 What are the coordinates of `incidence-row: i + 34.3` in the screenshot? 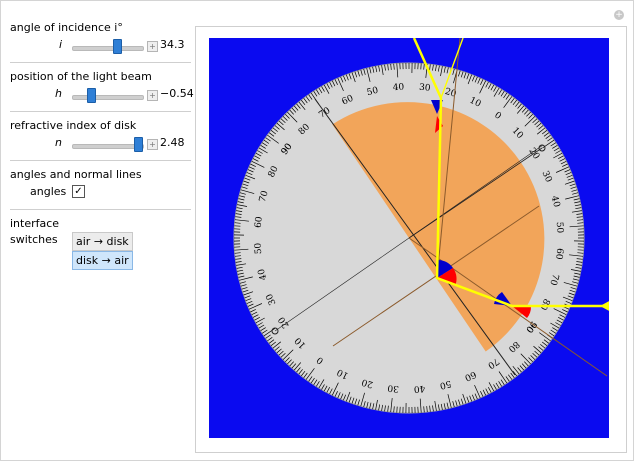 It's located at (97, 46).